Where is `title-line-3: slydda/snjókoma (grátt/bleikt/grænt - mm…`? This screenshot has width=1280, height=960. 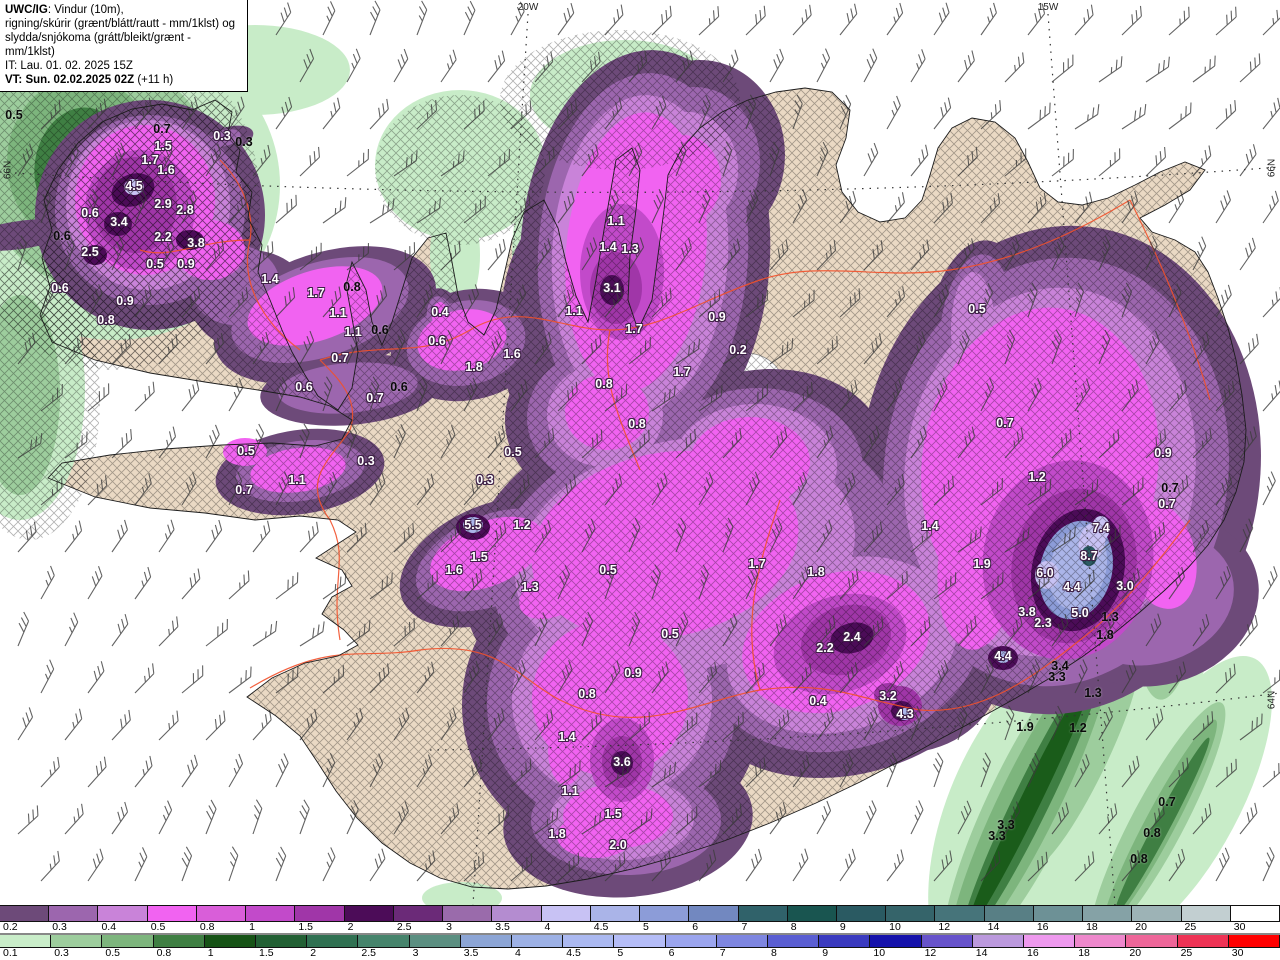
title-line-3: slydda/snjókoma (grátt/bleikt/grænt - mm… is located at coordinates (98, 45).